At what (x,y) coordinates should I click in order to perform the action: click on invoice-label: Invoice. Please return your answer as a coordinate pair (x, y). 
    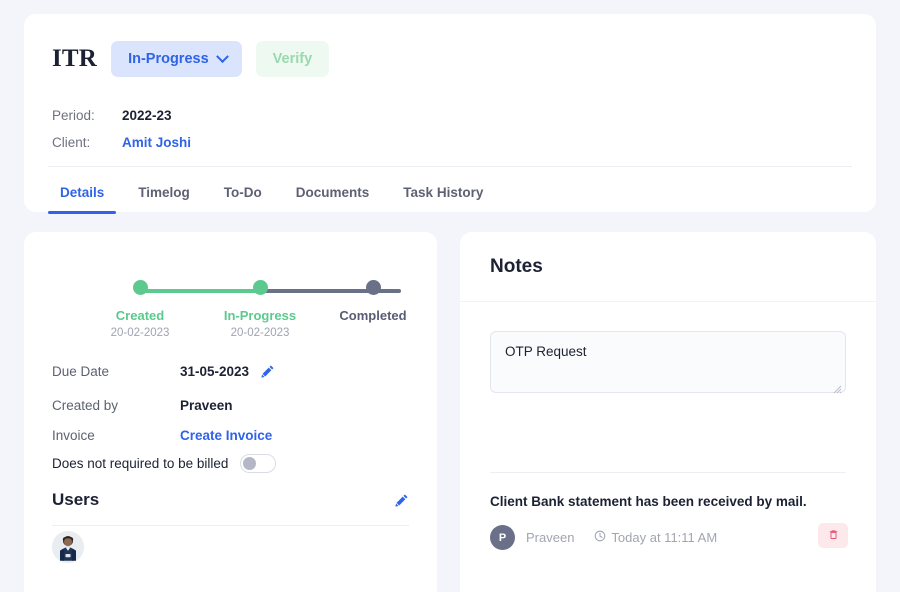
    Looking at the image, I should click on (73, 435).